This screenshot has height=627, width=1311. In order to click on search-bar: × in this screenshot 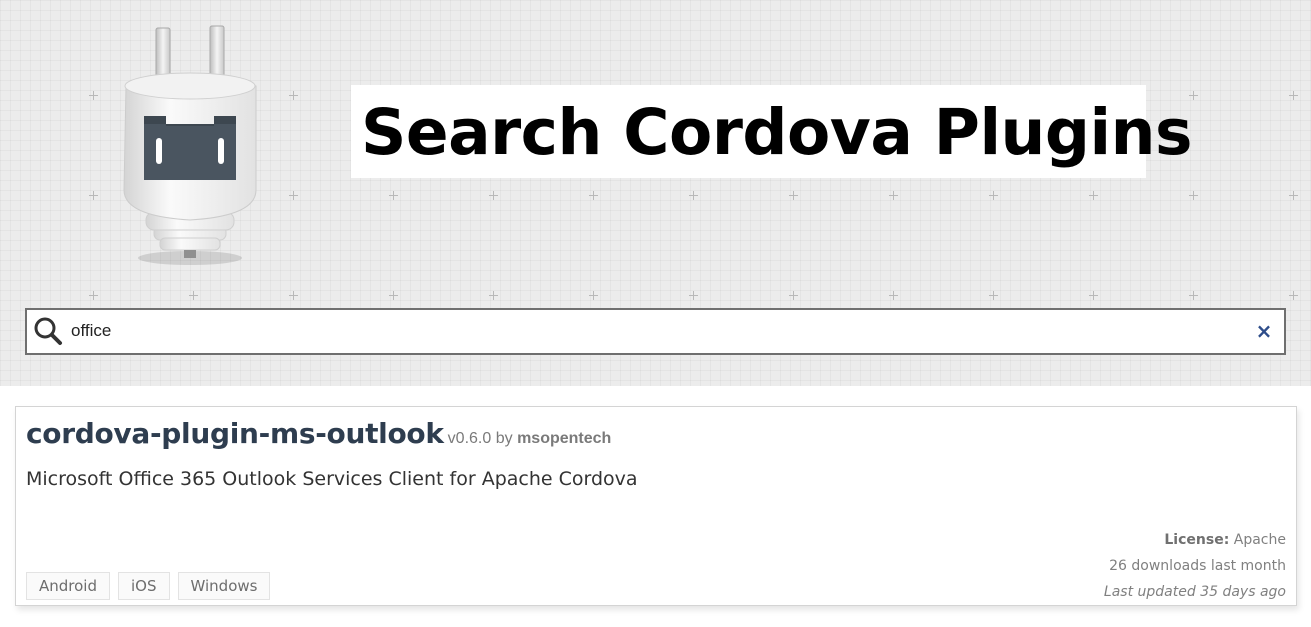, I will do `click(655, 331)`.